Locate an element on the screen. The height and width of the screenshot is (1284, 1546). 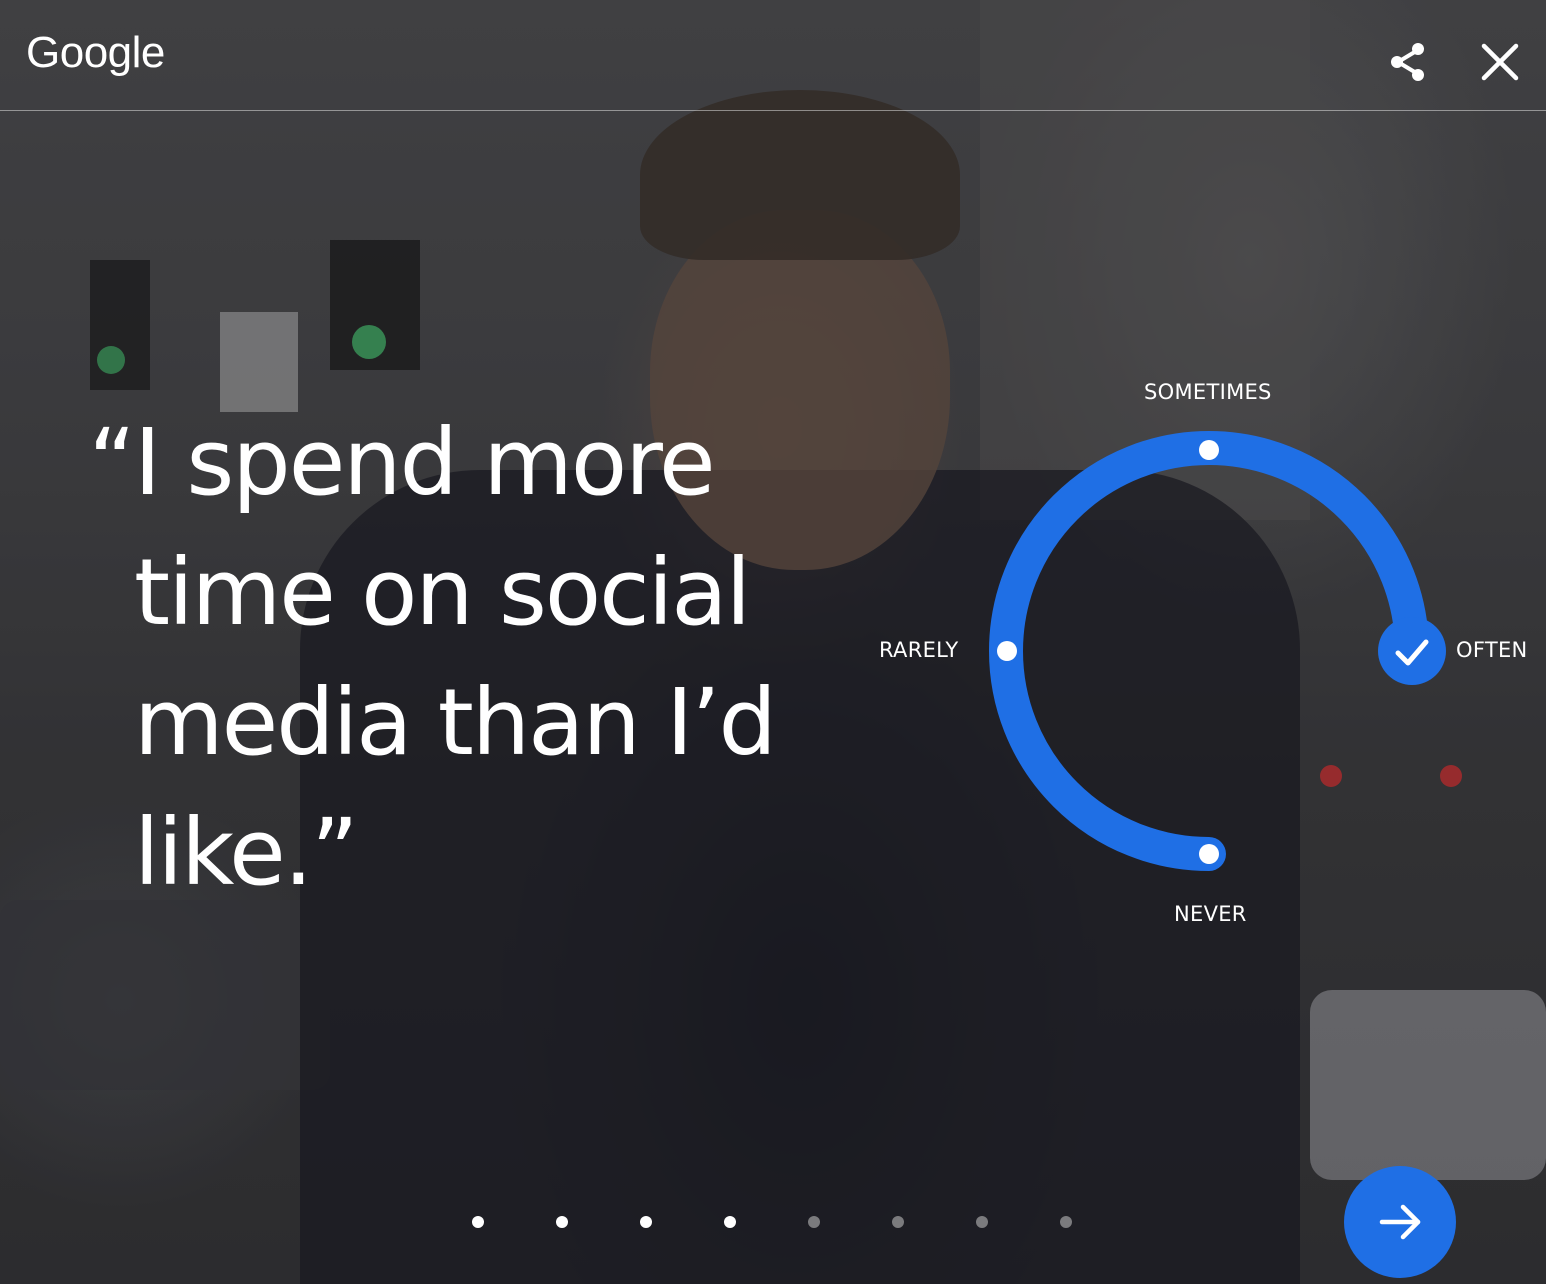
question-line-2: time on social is located at coordinates (442, 592).